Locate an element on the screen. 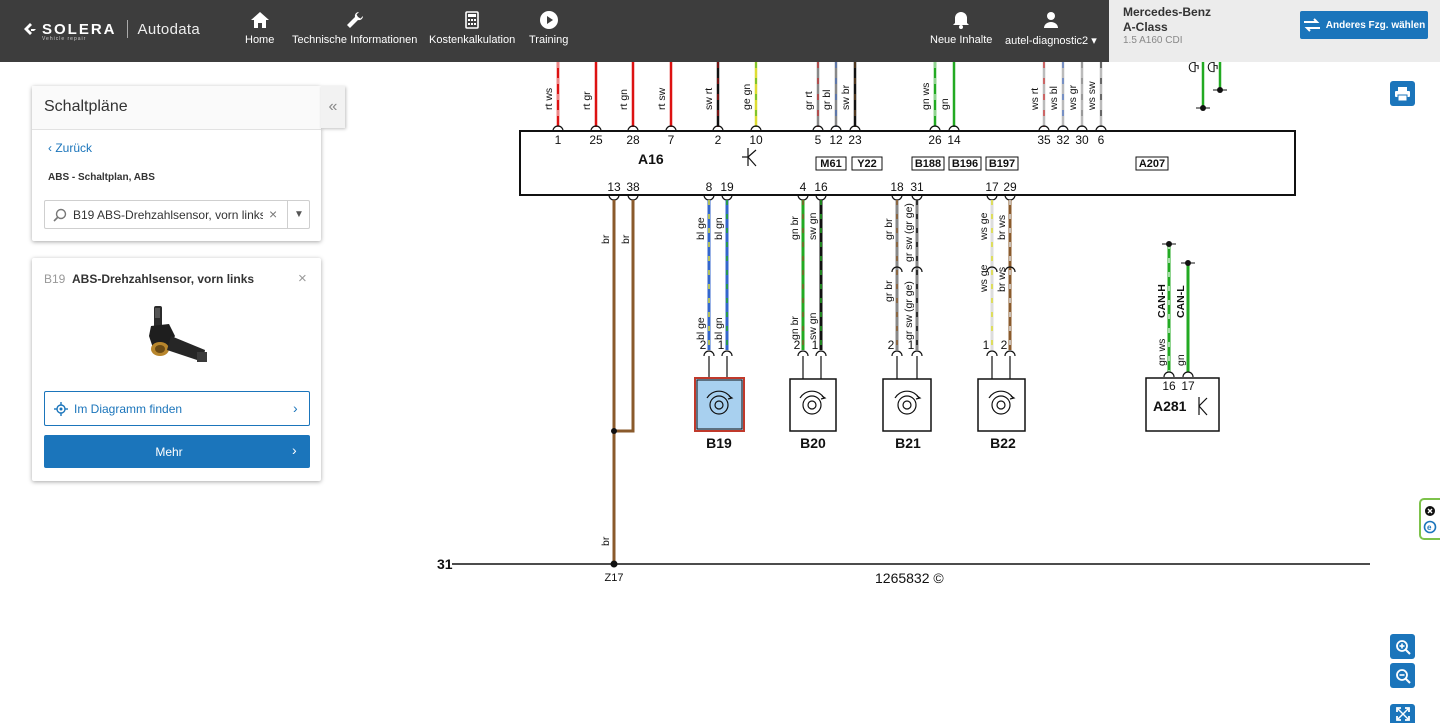 The image size is (1440, 723). user-icon is located at coordinates (1050, 20).